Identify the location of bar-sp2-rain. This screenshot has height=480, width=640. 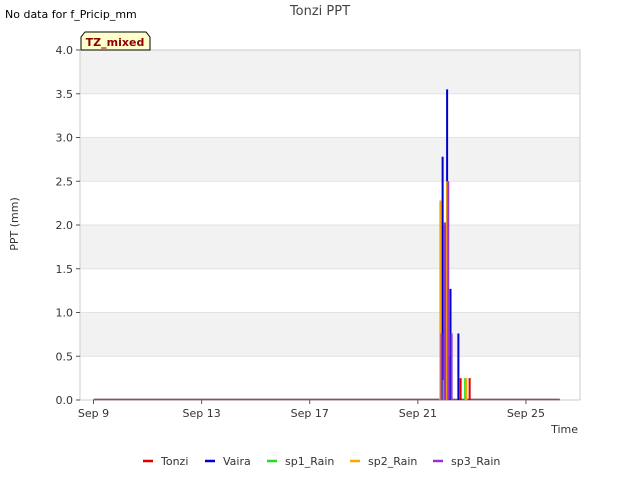
(466, 389).